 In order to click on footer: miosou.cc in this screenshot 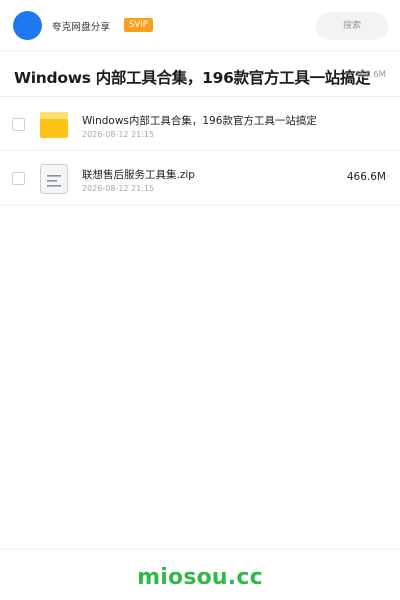, I will do `click(200, 574)`.